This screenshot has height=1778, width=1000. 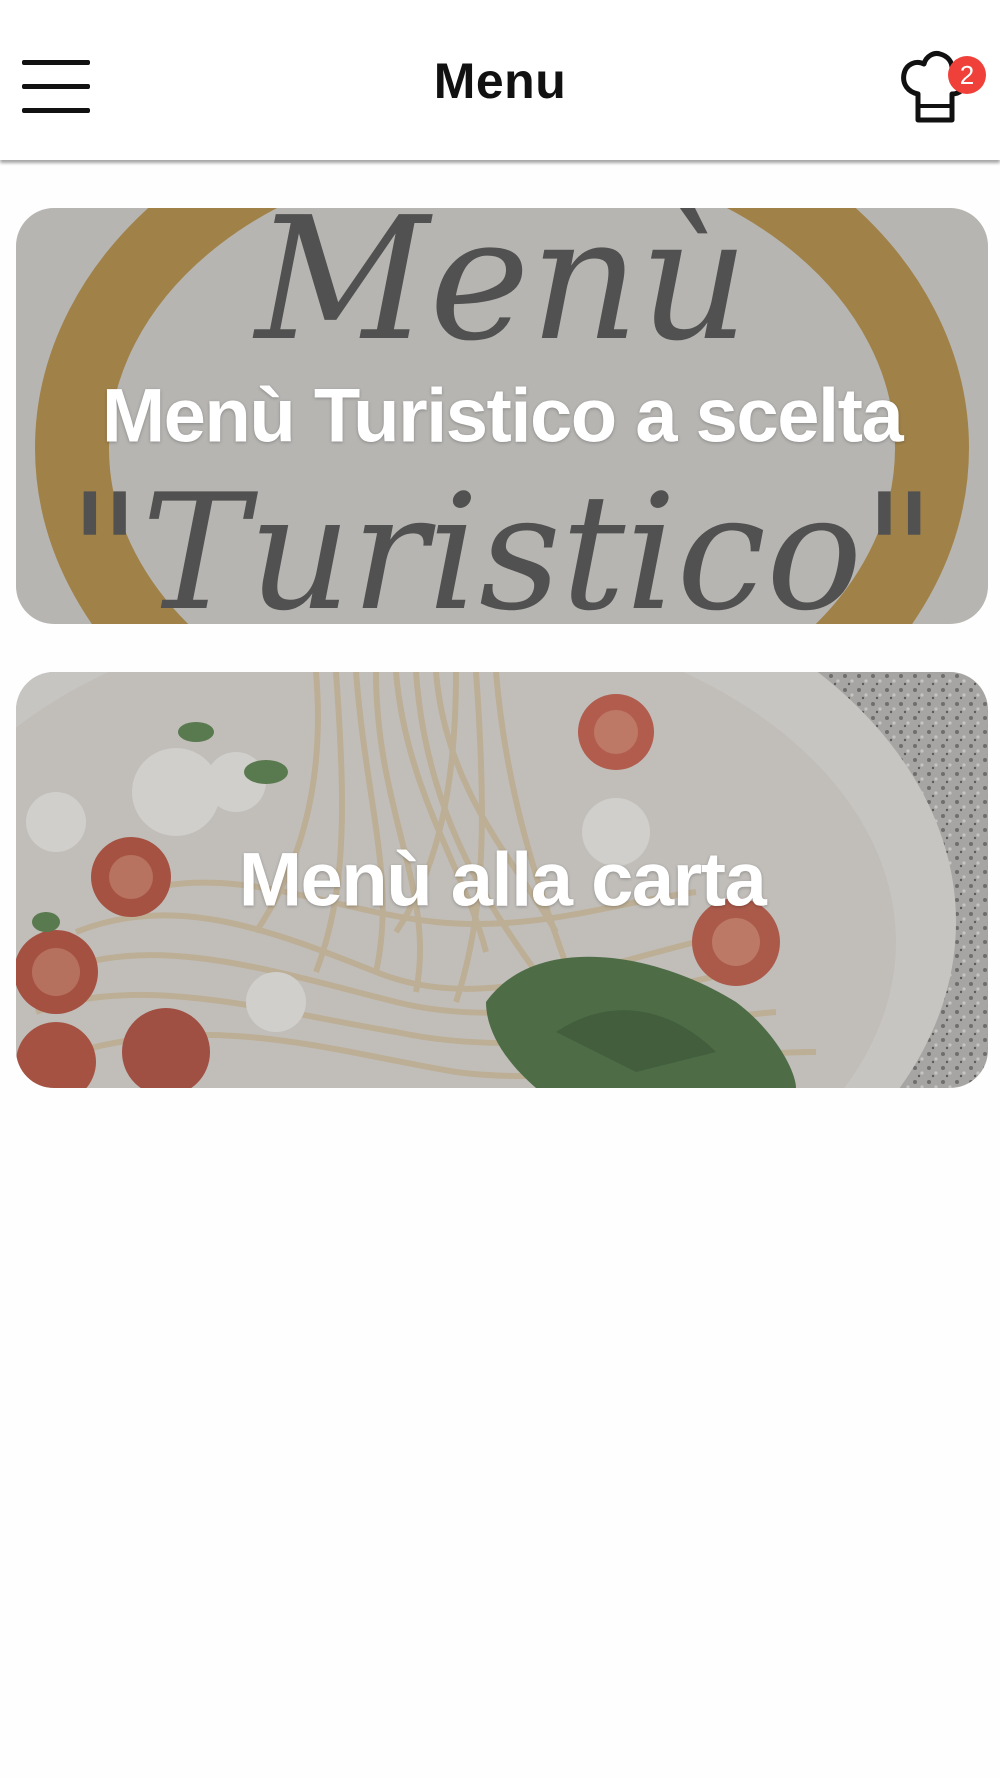 I want to click on category-title: Menù Turistico a scelta, so click(x=502, y=416).